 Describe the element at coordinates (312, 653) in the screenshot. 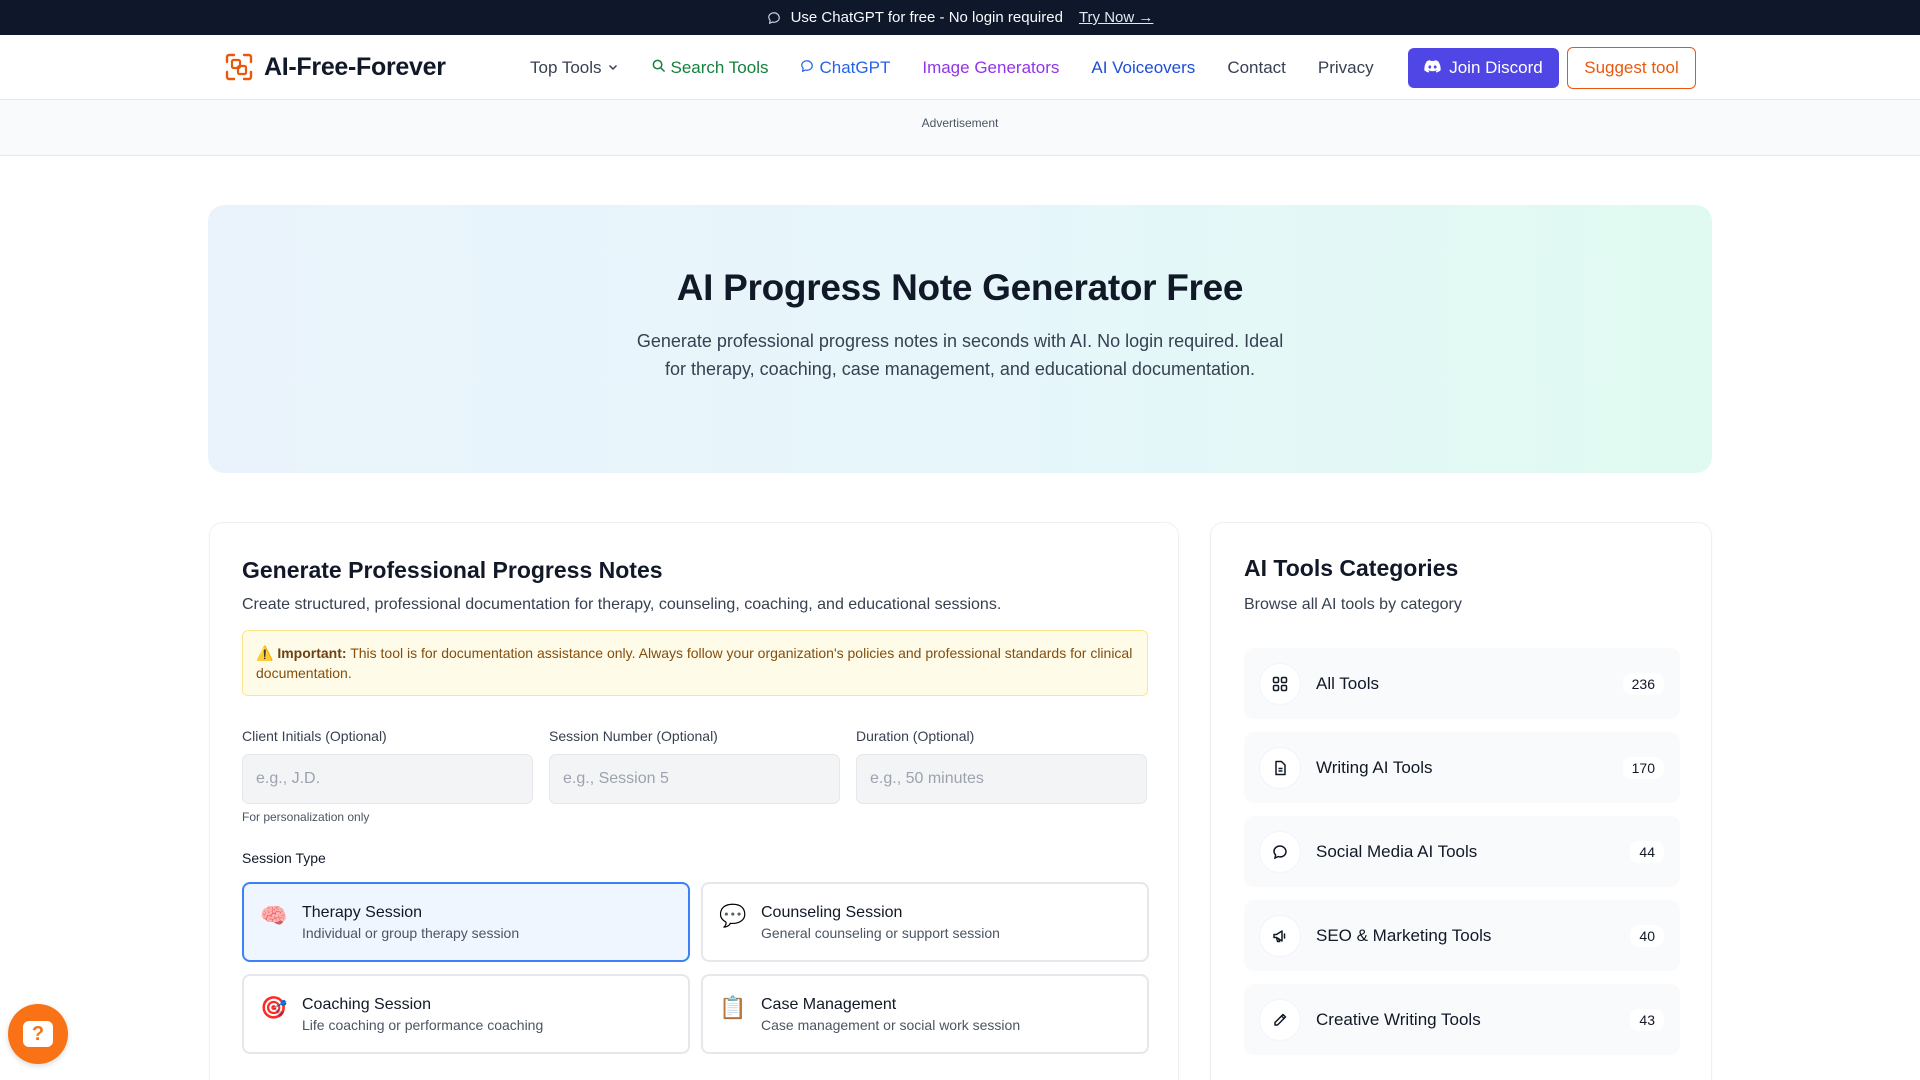

I see `warning-label: Important:` at that location.